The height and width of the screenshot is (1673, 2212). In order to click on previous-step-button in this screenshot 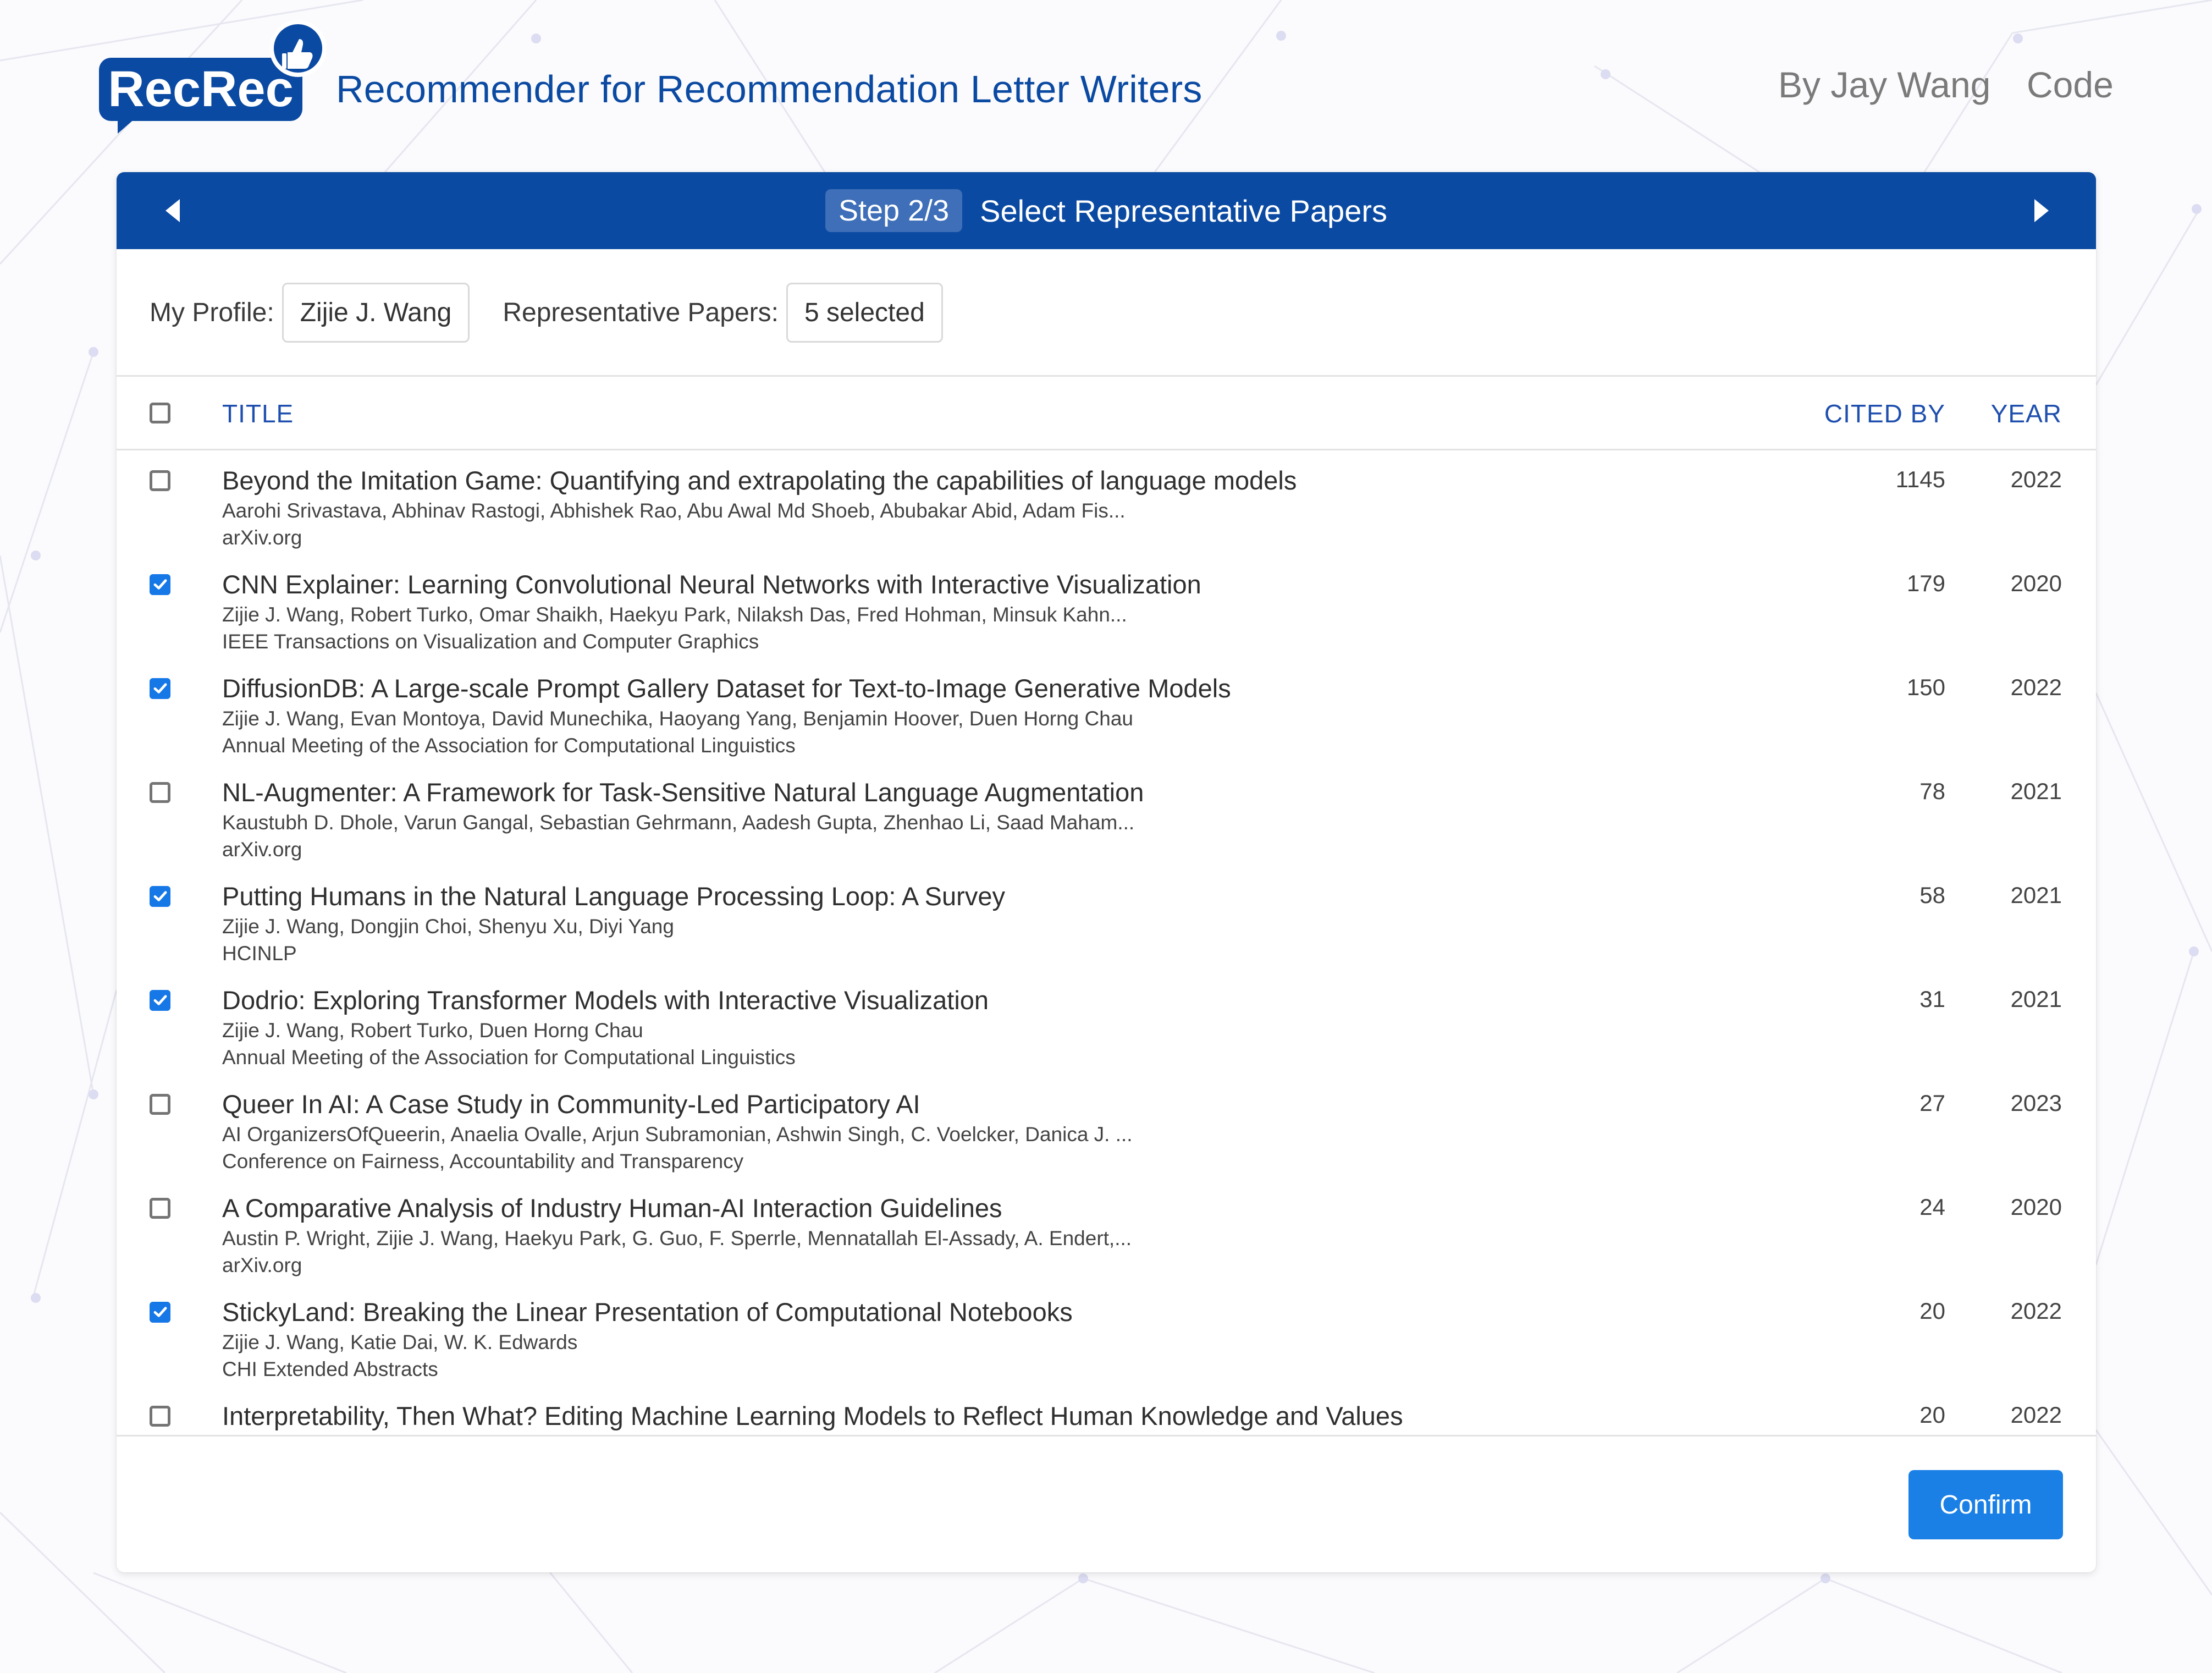, I will do `click(172, 210)`.